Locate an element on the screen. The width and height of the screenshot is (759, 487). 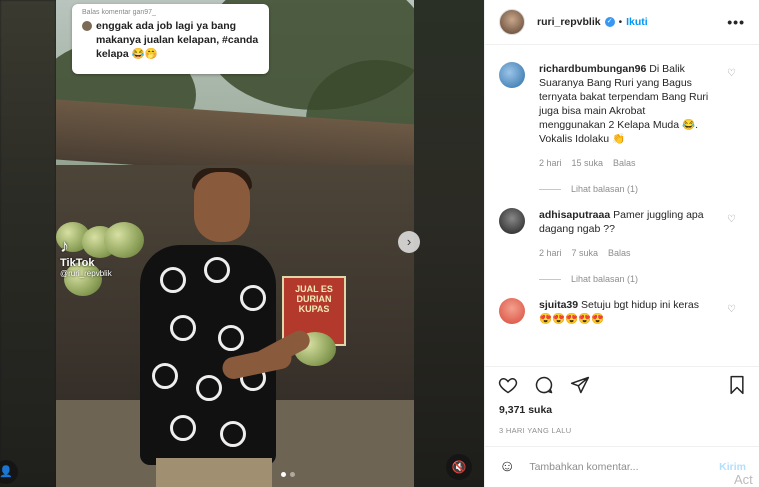
tiktok-name: TikTok is located at coordinates (77, 263).